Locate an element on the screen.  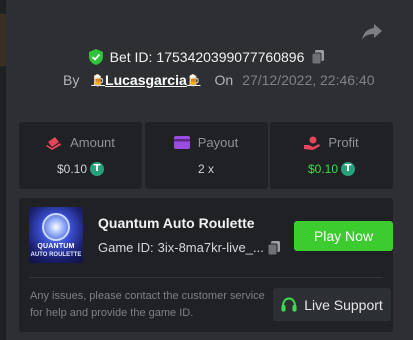
username-link: 🍺 Lucasgarcia 🍺 is located at coordinates (145, 80).